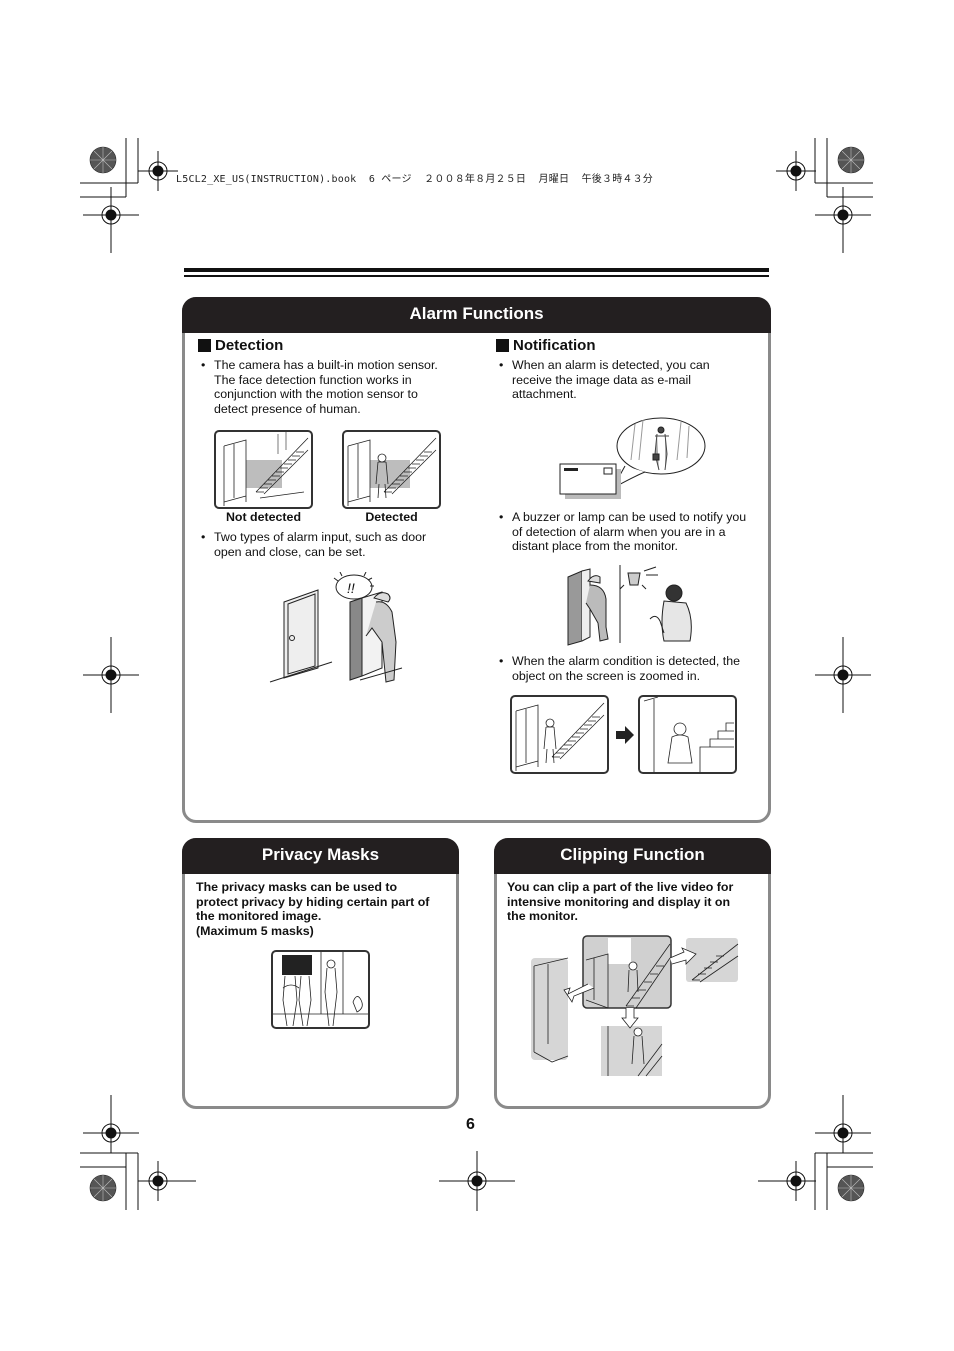 The height and width of the screenshot is (1351, 954). I want to click on not-detected-image, so click(263, 469).